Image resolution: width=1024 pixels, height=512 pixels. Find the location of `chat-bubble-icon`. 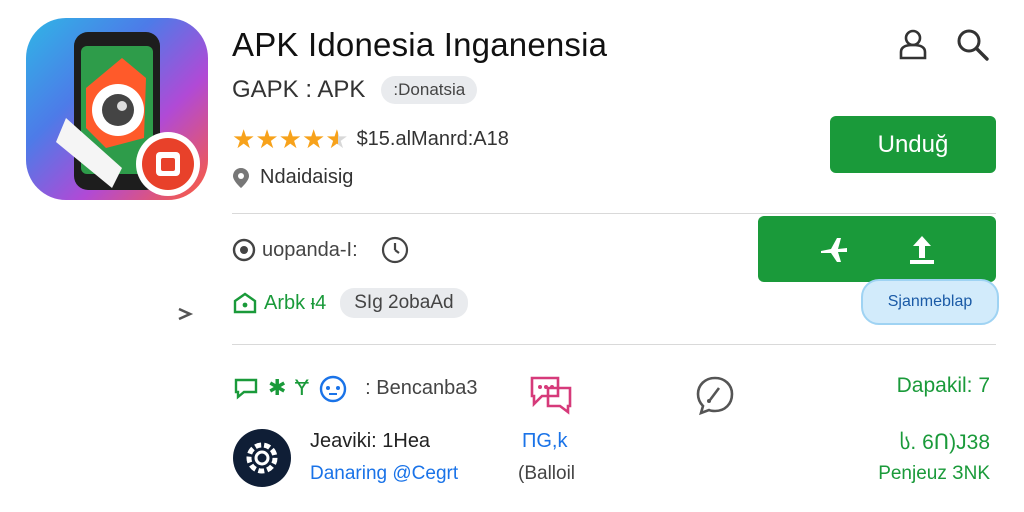

chat-bubble-icon is located at coordinates (246, 389).